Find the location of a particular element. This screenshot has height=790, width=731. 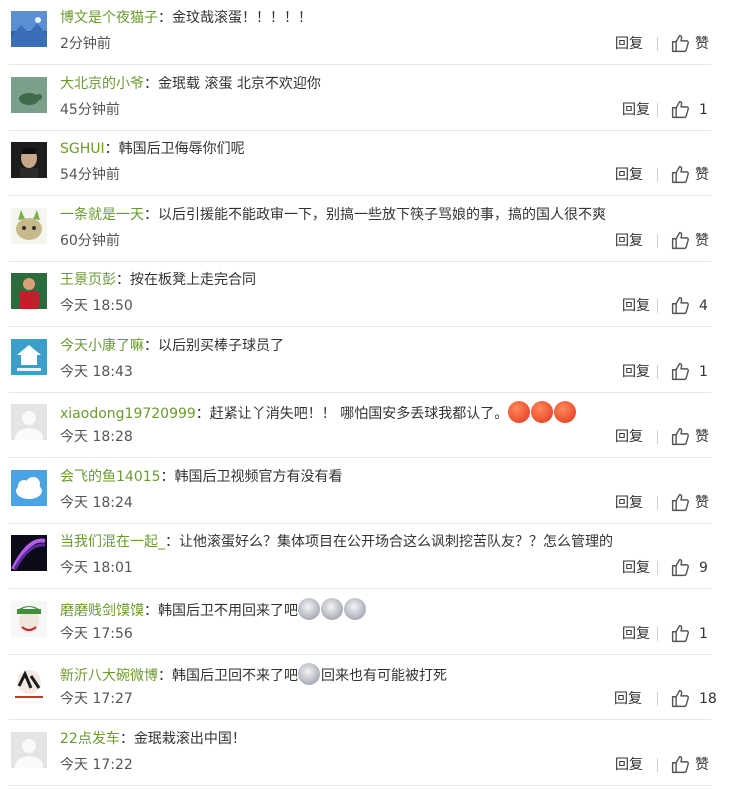

comment-content: SGHUI：韩国后卫侮辱你们呢 is located at coordinates (385, 149).